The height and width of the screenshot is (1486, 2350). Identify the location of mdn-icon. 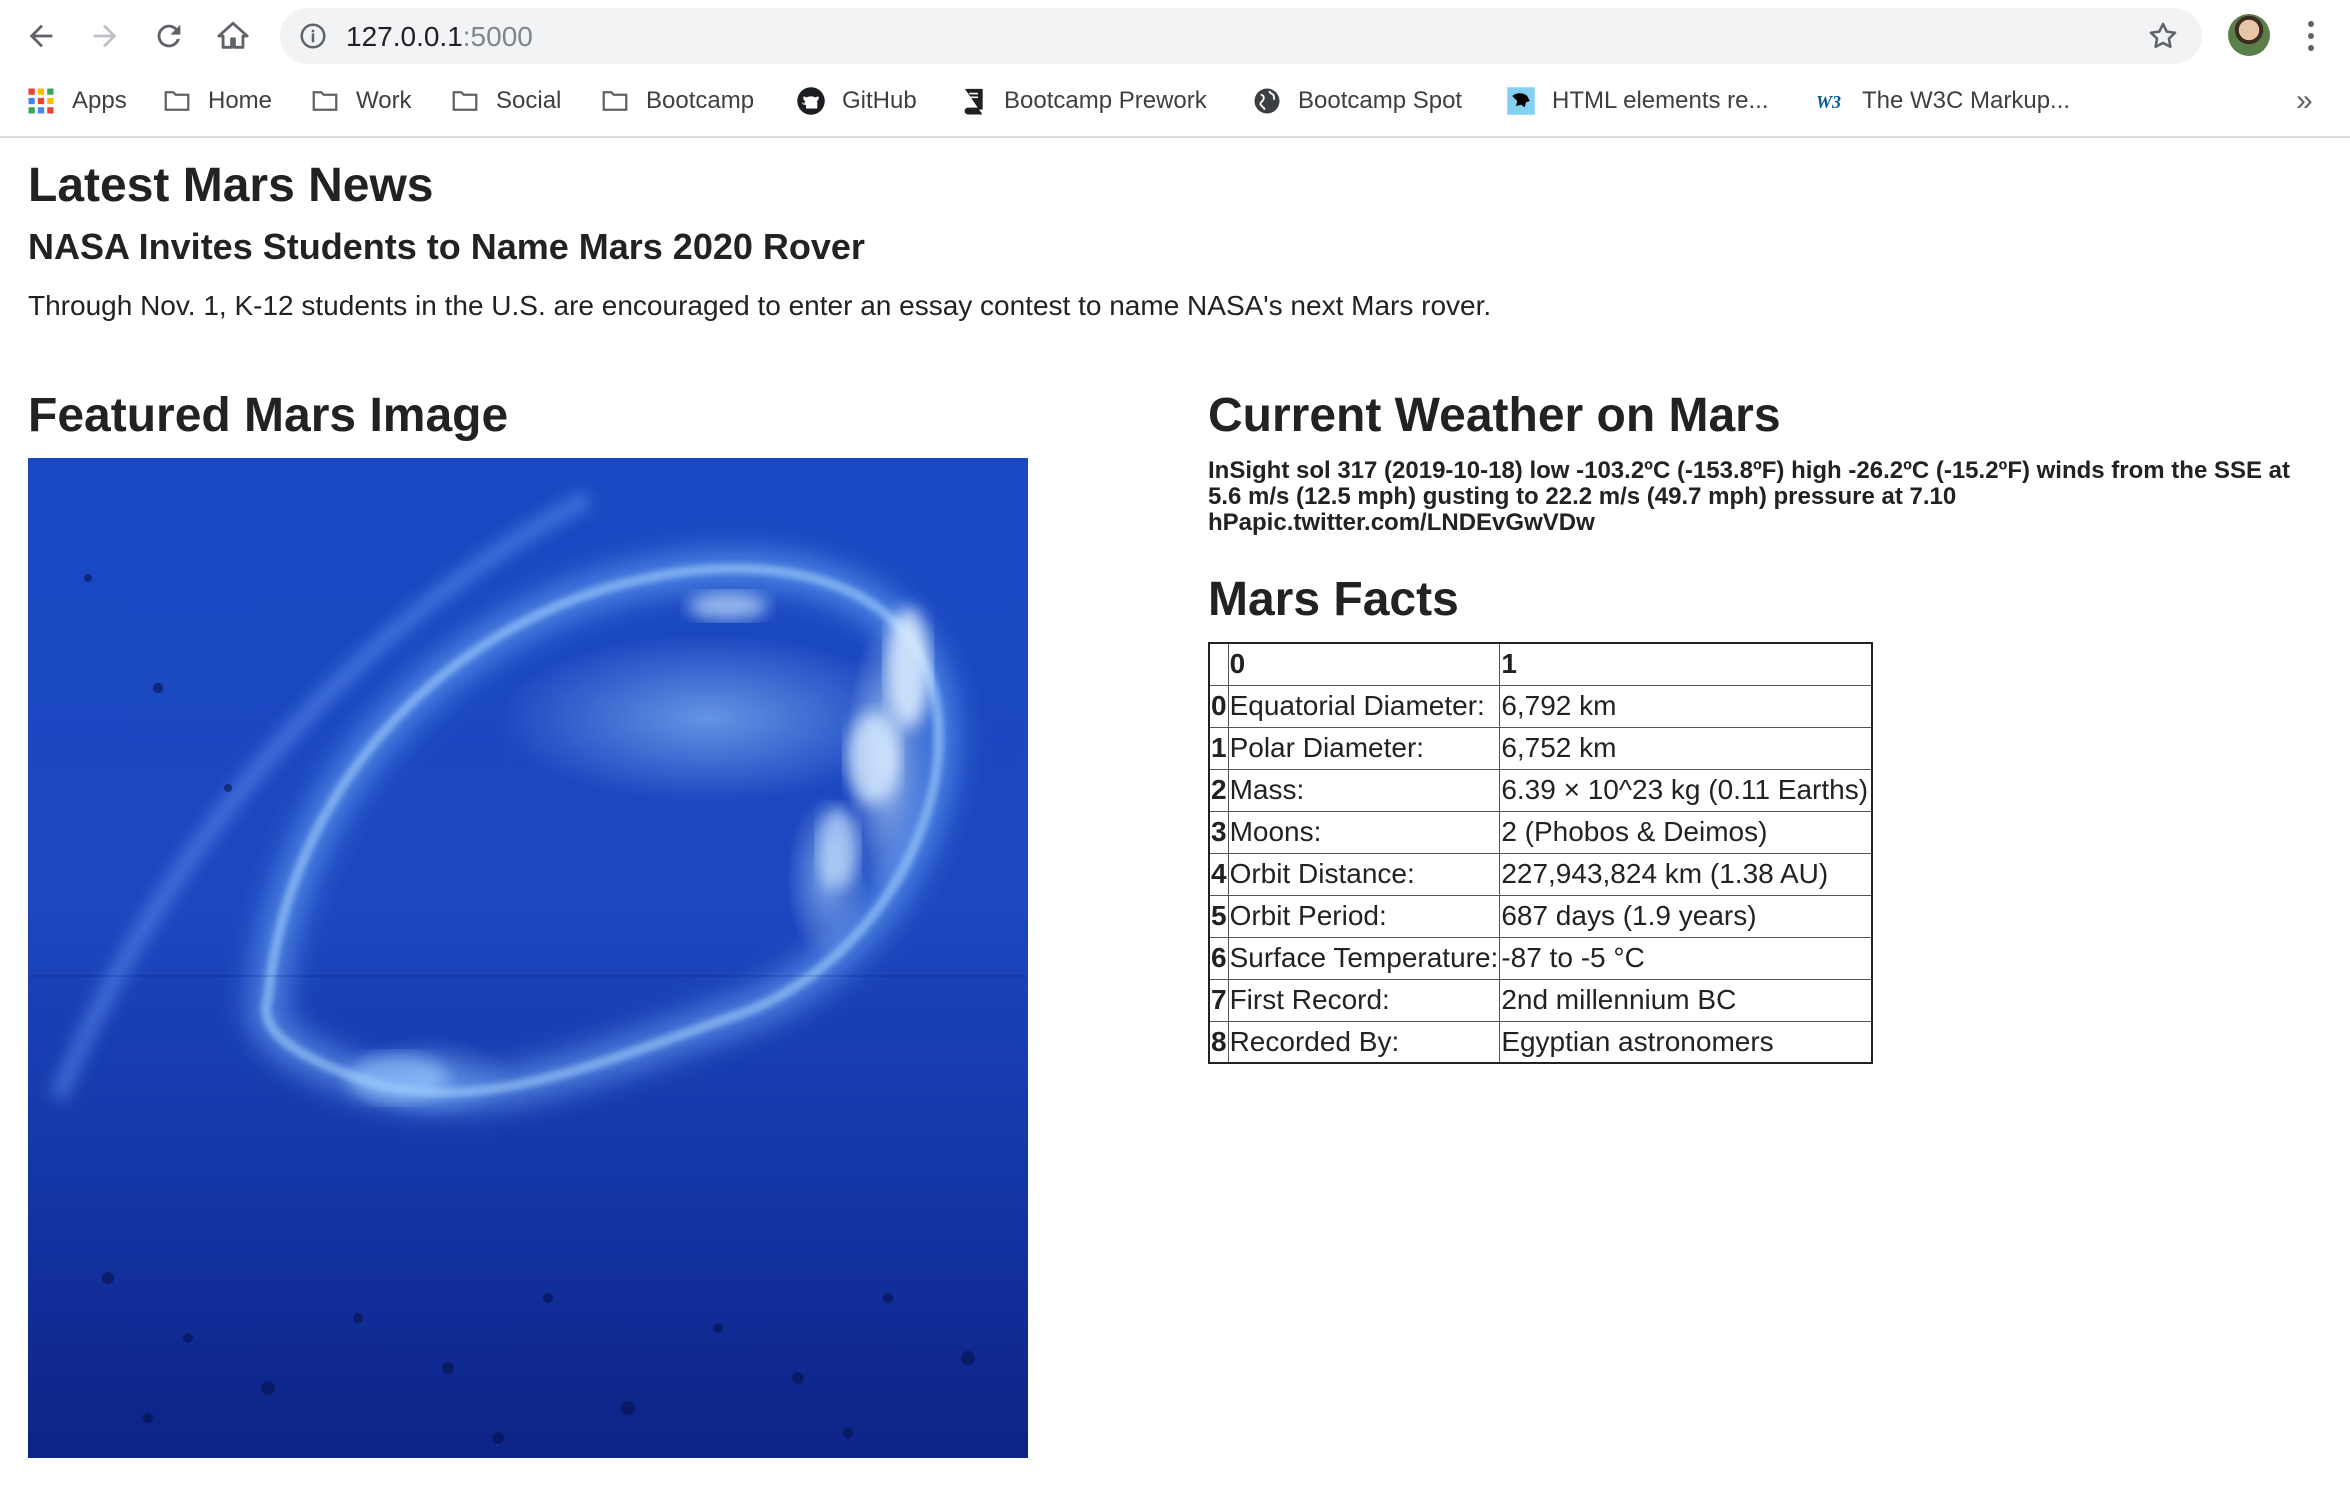
(1521, 101).